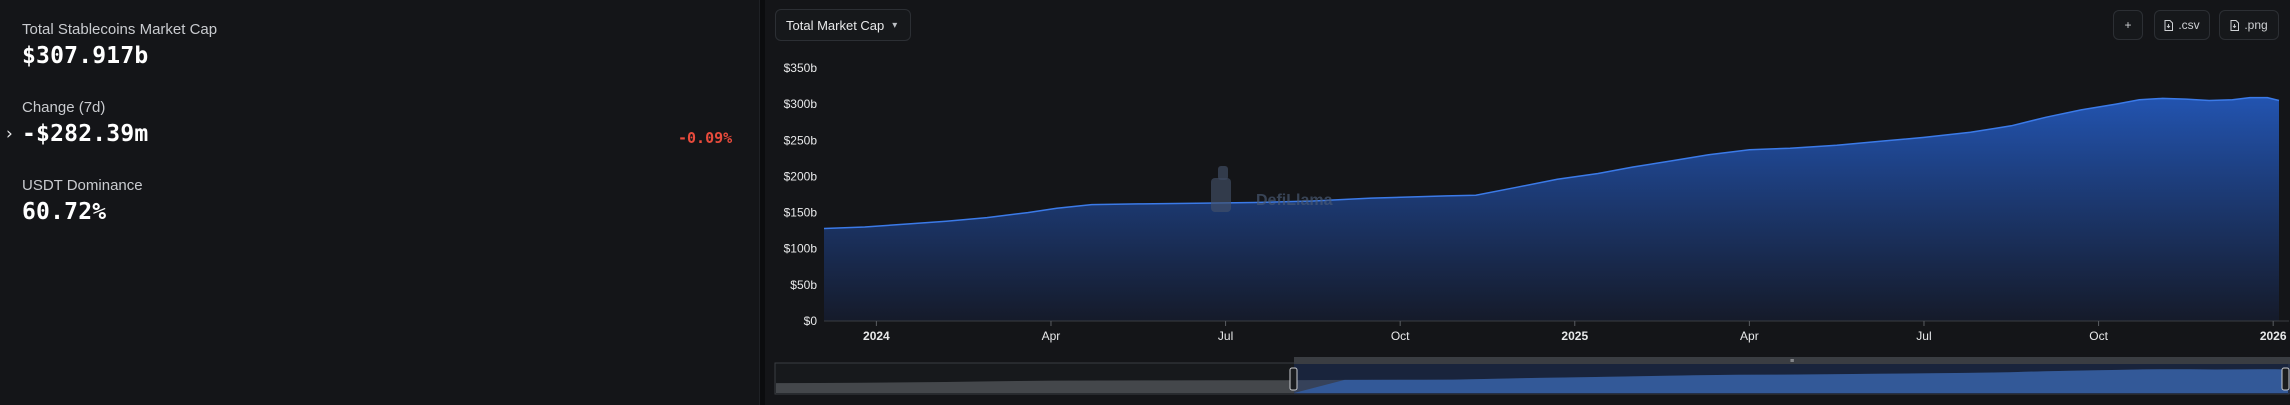 This screenshot has height=405, width=2290. What do you see at coordinates (120, 29) in the screenshot?
I see `market-cap-label: Total Stablecoins Market Cap` at bounding box center [120, 29].